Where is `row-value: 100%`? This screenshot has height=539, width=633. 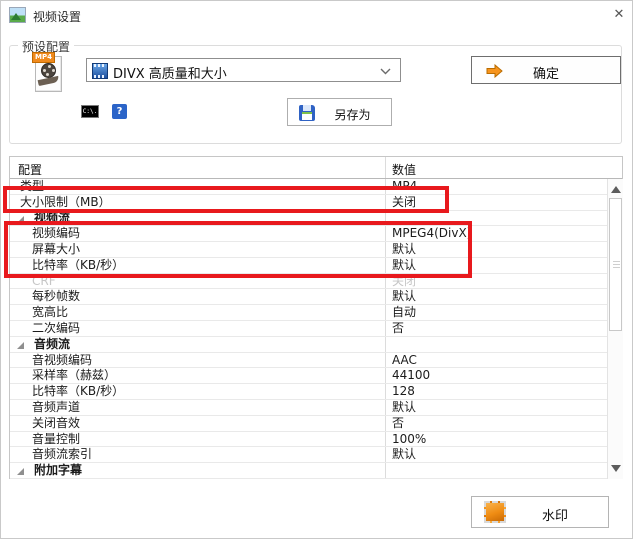 row-value: 100% is located at coordinates (409, 438).